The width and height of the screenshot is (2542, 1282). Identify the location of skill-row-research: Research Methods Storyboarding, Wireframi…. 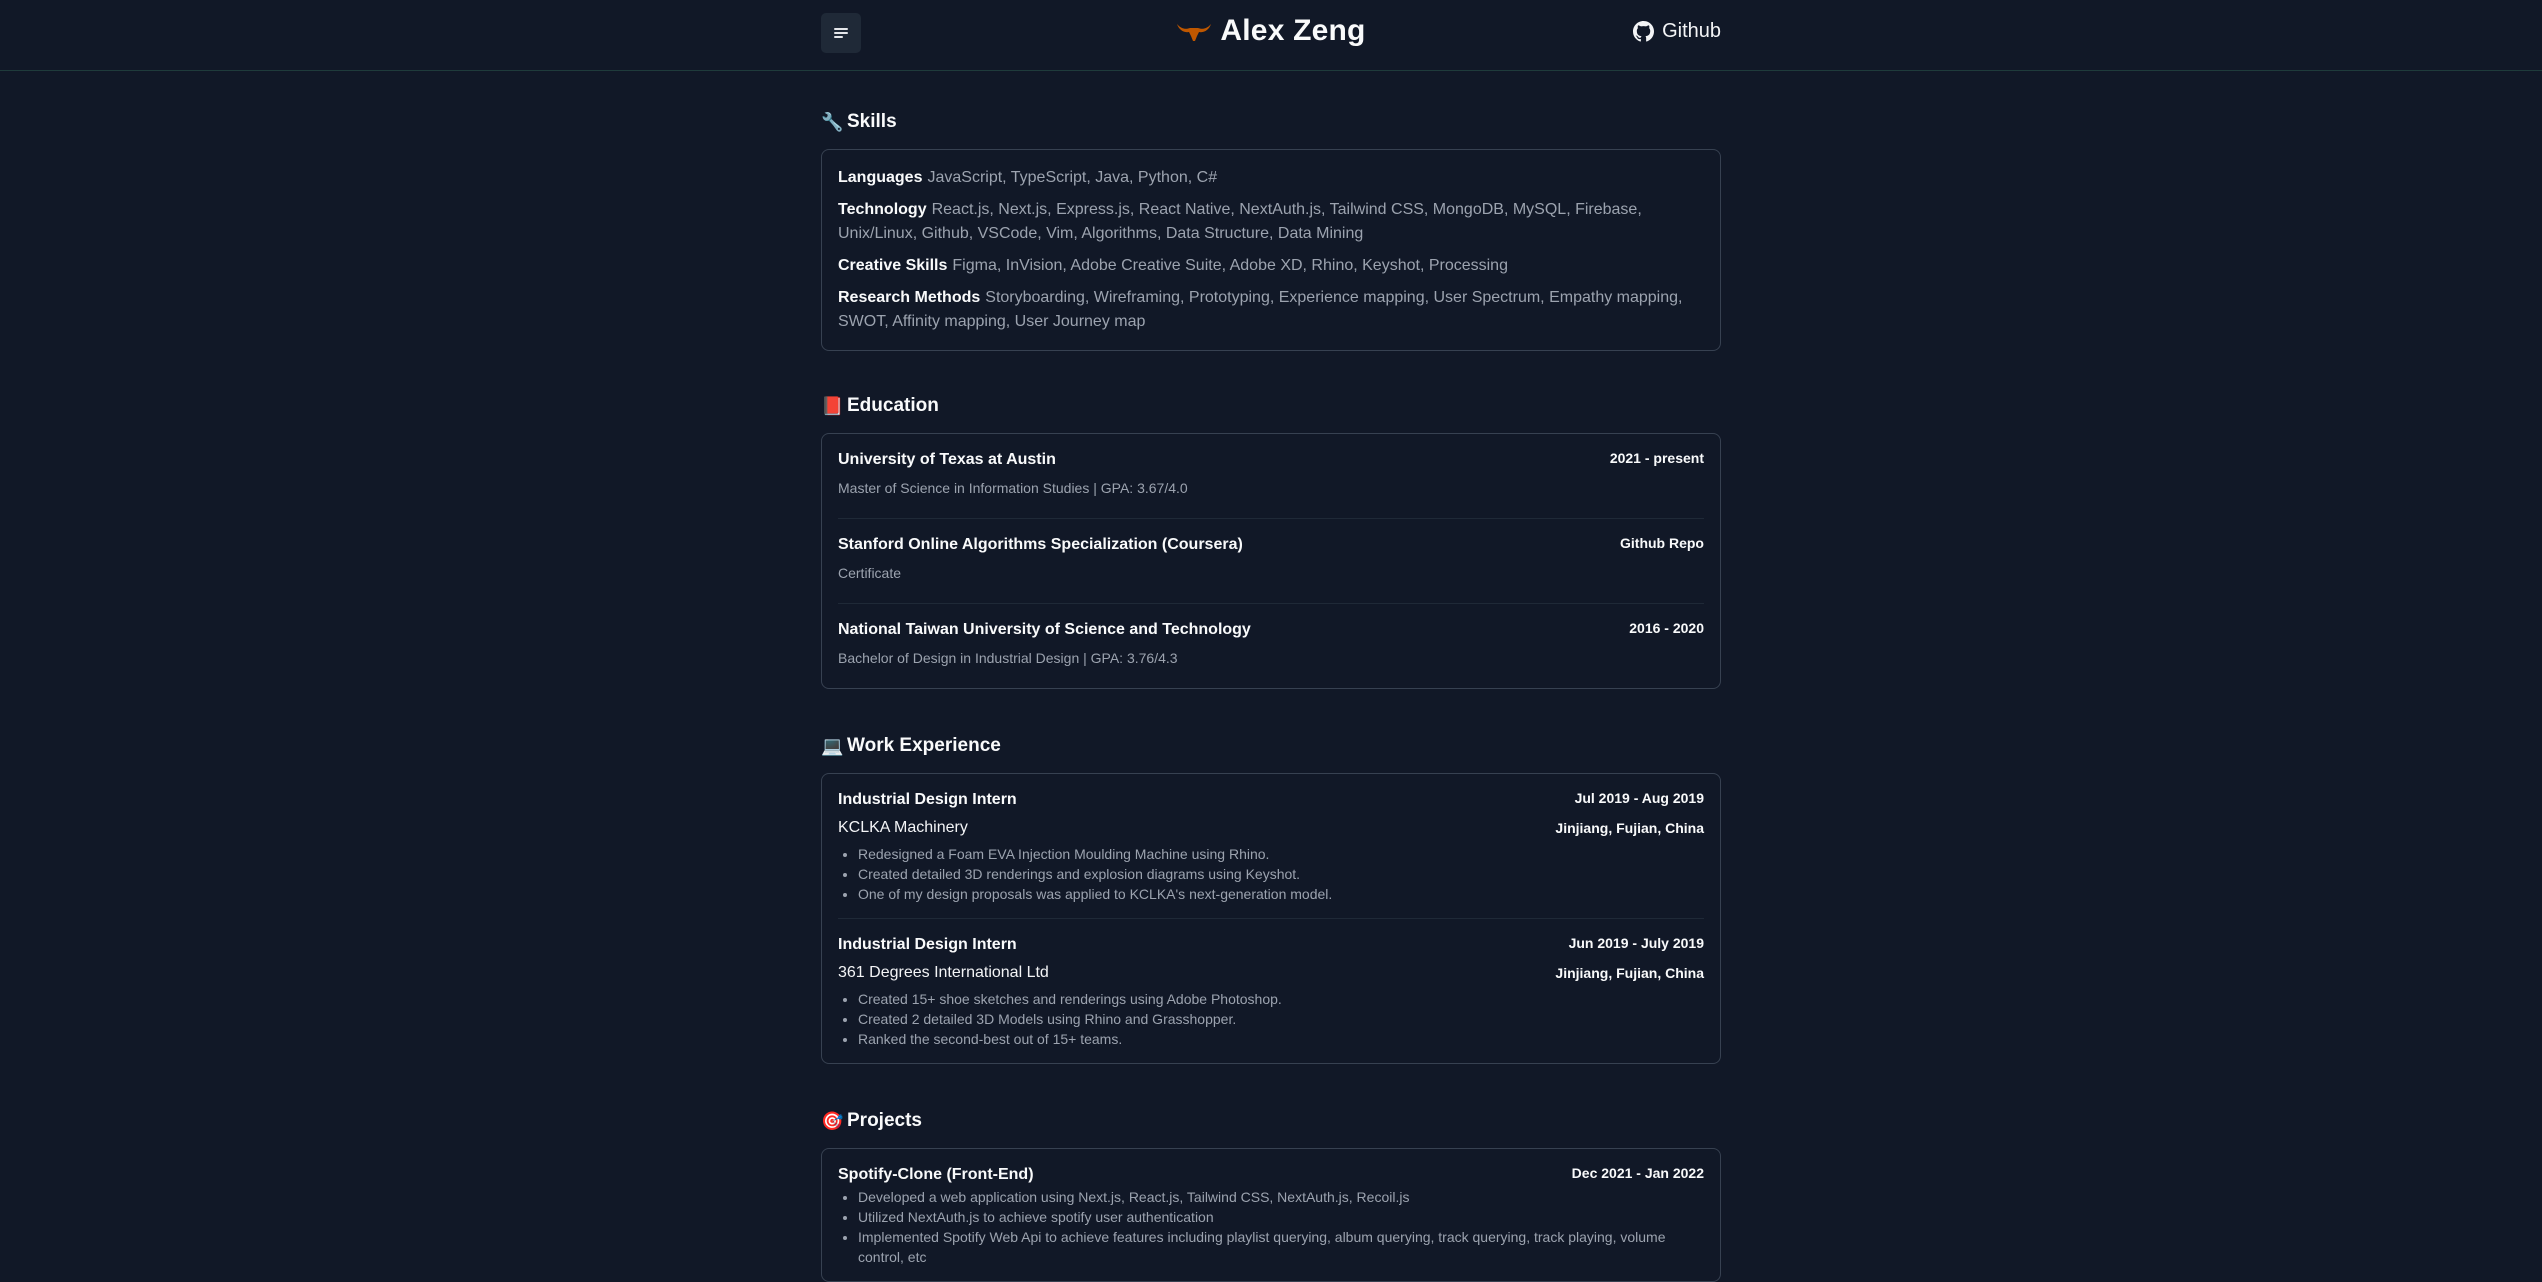
(1271, 310).